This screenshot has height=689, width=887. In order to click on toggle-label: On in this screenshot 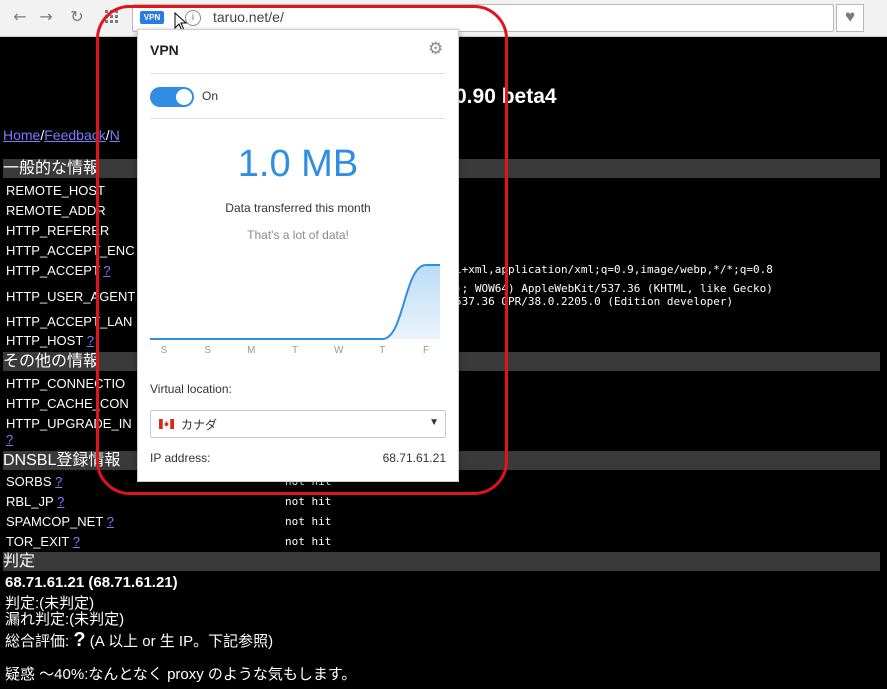, I will do `click(210, 96)`.